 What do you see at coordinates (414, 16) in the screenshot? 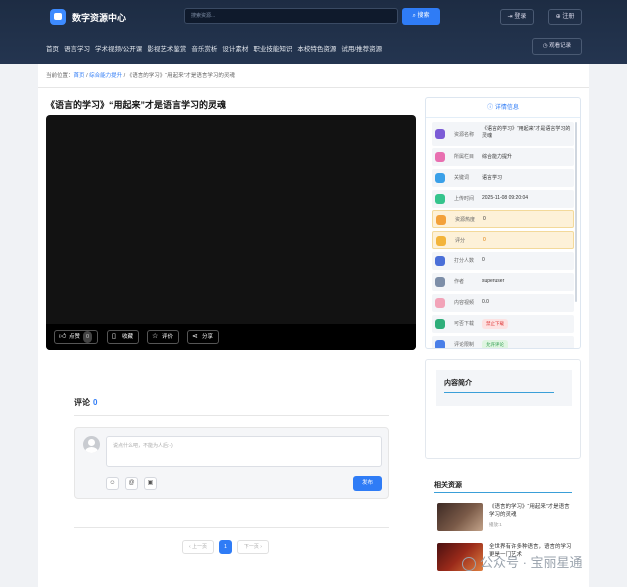
I see `search-icon: ⌕` at bounding box center [414, 16].